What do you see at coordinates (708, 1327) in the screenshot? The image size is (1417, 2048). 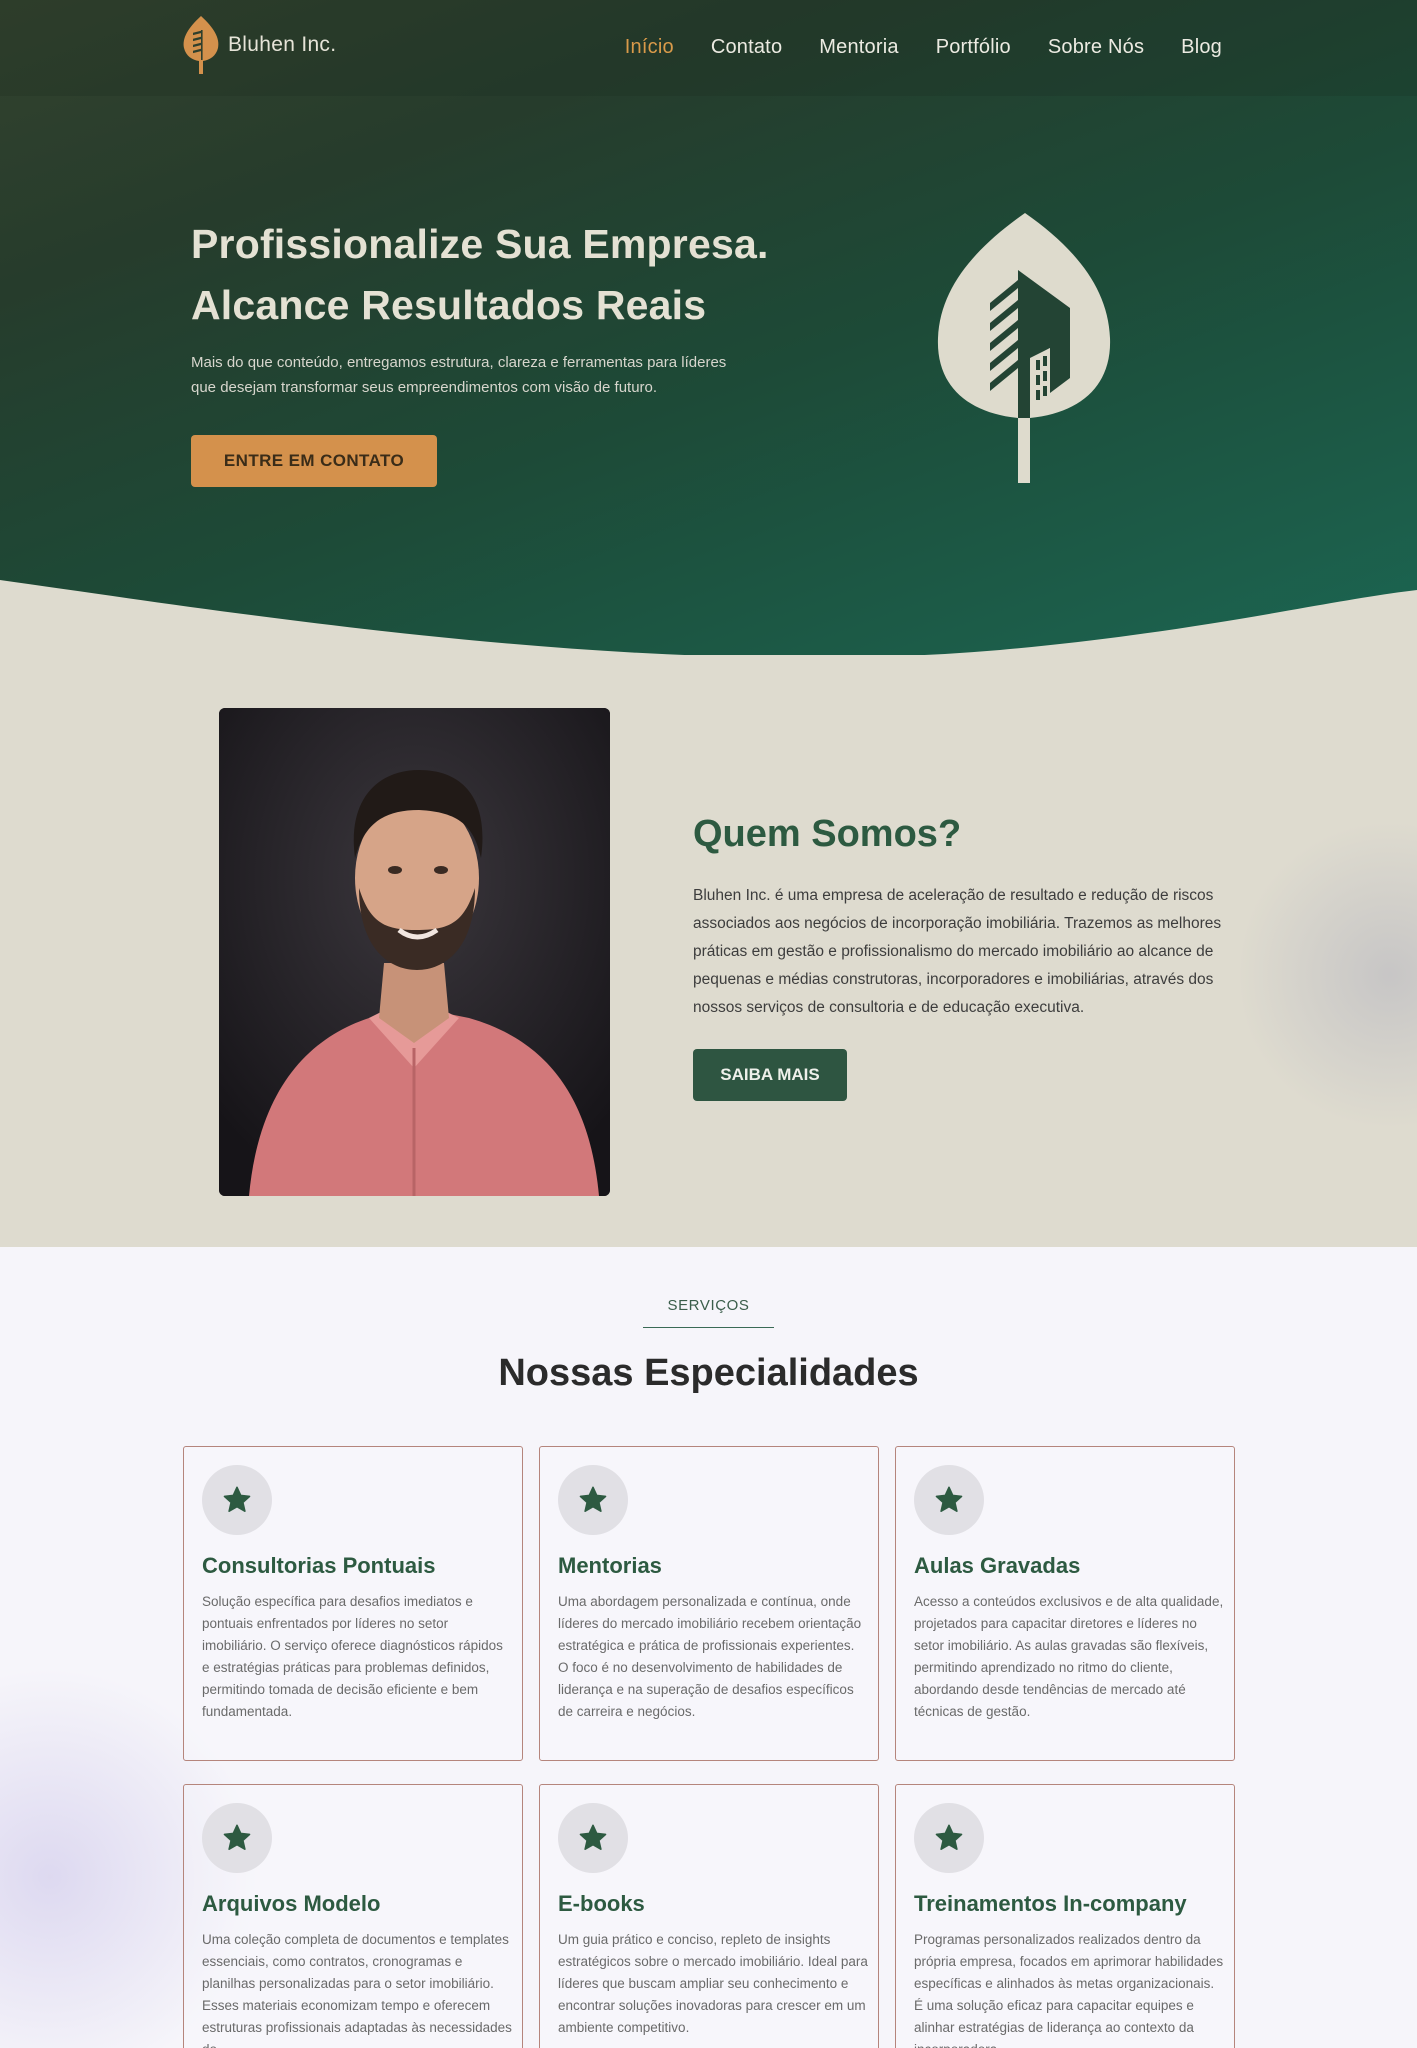 I see `kicker-underline` at bounding box center [708, 1327].